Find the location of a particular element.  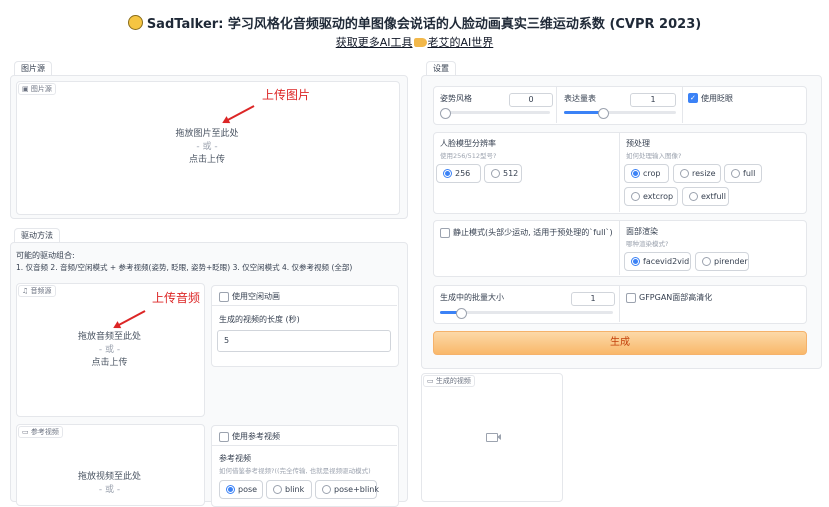

batch-size-thumb is located at coordinates (461, 313).